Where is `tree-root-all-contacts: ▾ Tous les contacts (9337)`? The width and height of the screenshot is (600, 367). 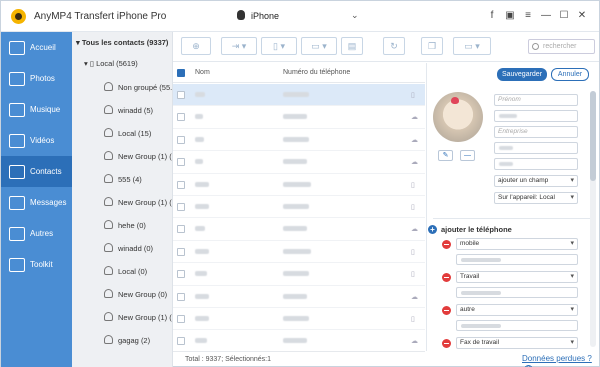
tree-root-all-contacts: ▾ Tous les contacts (9337) is located at coordinates (122, 42).